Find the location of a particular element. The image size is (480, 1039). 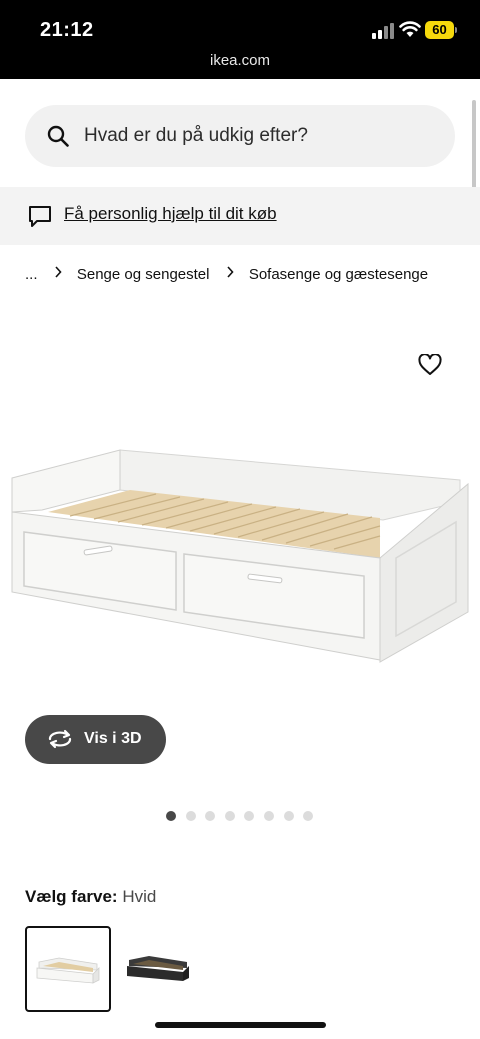

battery-level: 60 is located at coordinates (439, 30).